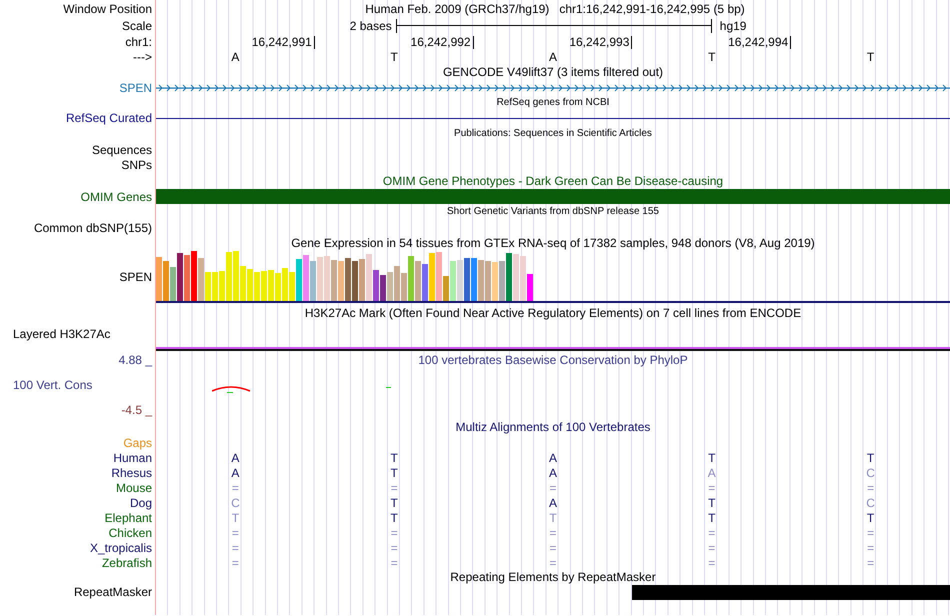 Image resolution: width=950 pixels, height=616 pixels. What do you see at coordinates (122, 149) in the screenshot?
I see `track-label: Sequences` at bounding box center [122, 149].